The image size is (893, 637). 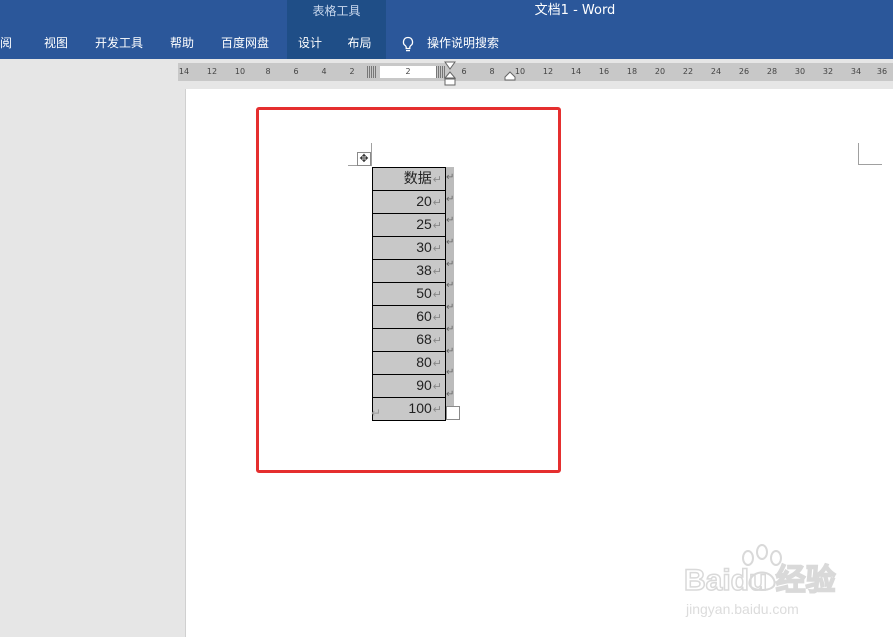 I want to click on ruler-tick: 10, so click(x=240, y=71).